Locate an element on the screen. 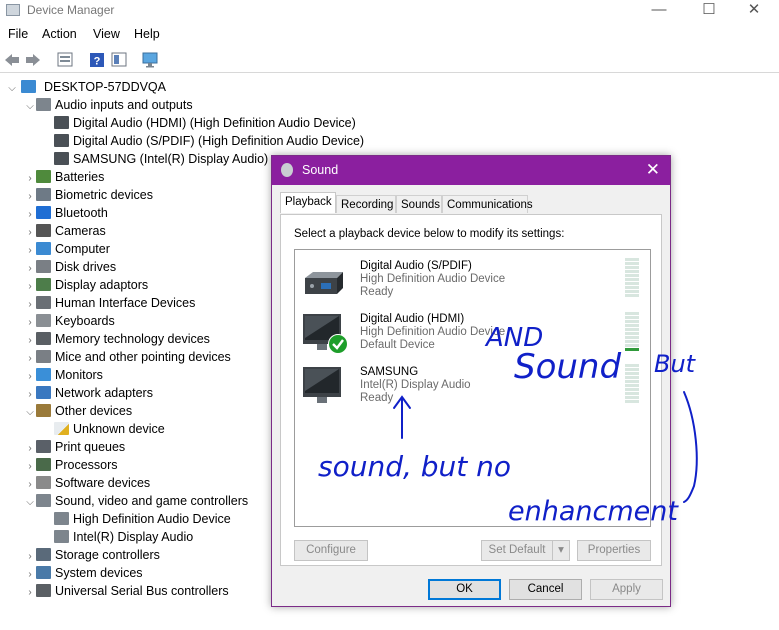 Image resolution: width=779 pixels, height=630 pixels. properties-sheet-icon is located at coordinates (65, 59).